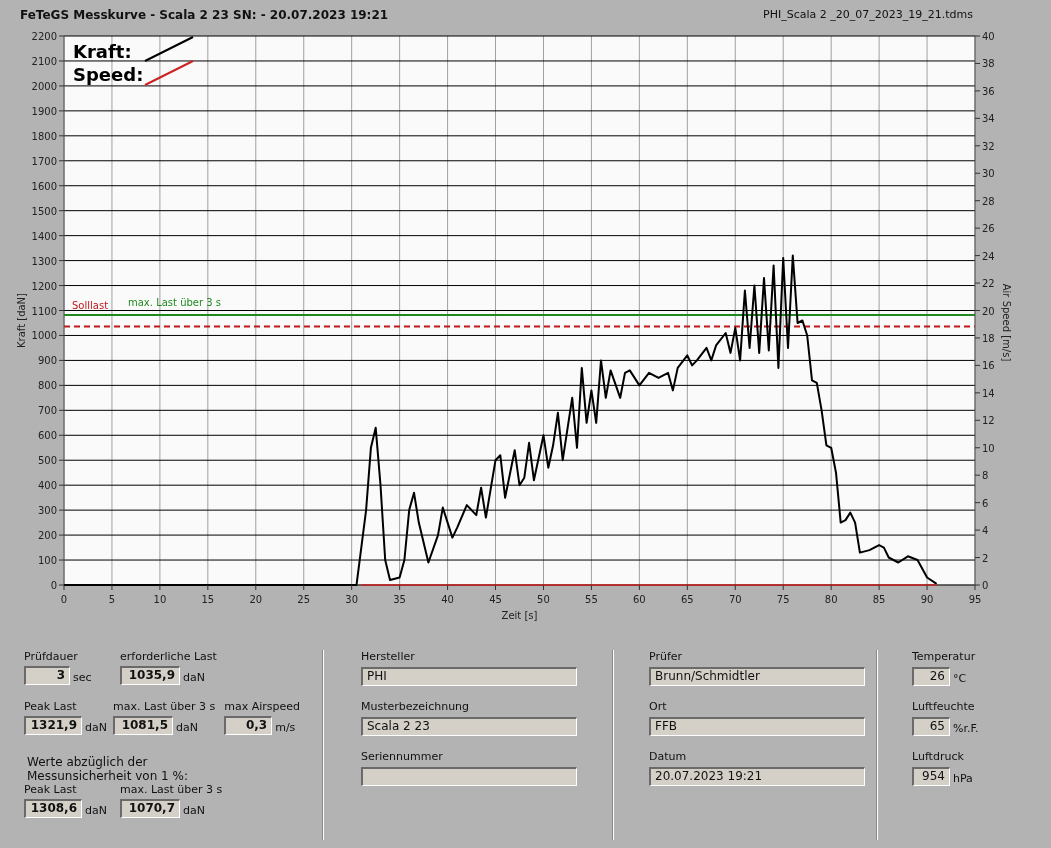 The width and height of the screenshot is (1051, 848). What do you see at coordinates (47, 386) in the screenshot?
I see `axis-tick-label: 800` at bounding box center [47, 386].